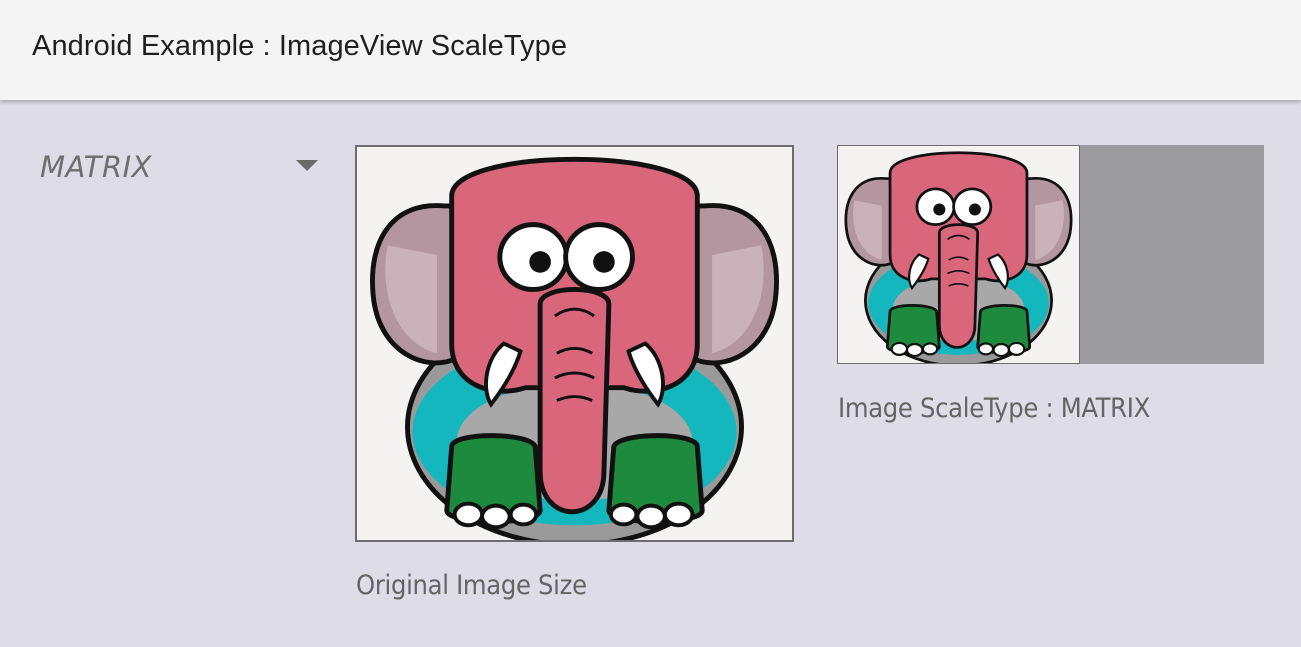 Image resolution: width=1301 pixels, height=647 pixels. What do you see at coordinates (471, 585) in the screenshot?
I see `original-image-caption: Original Image Size` at bounding box center [471, 585].